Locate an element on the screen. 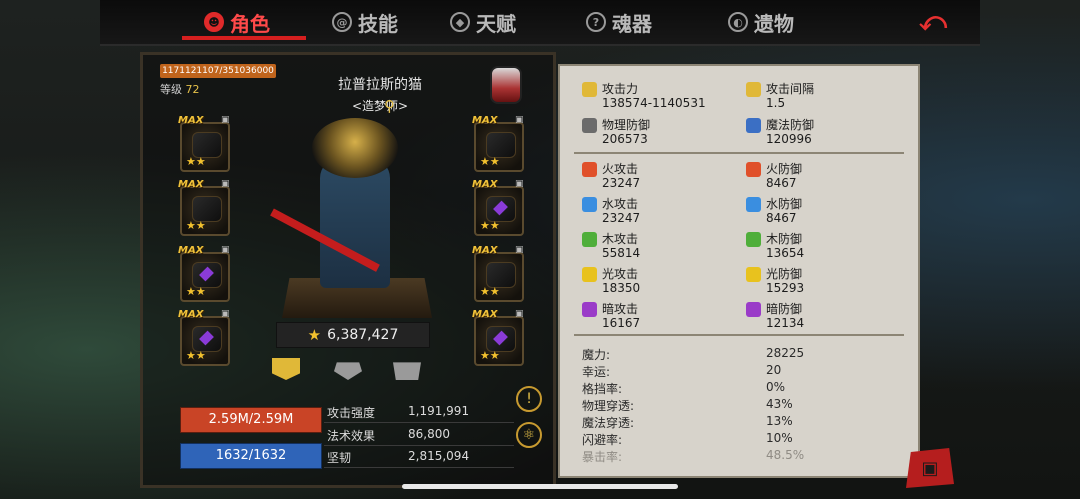 The image size is (1080, 499). potion-icon is located at coordinates (506, 85).